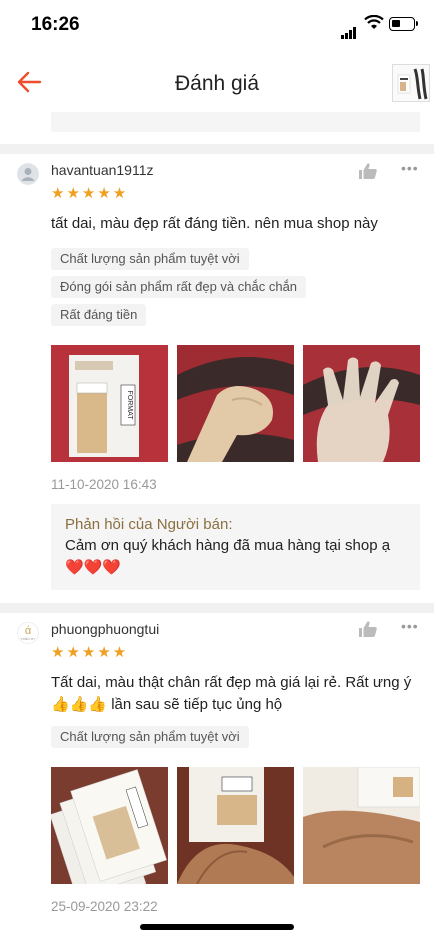  I want to click on page-title: Đánh giá, so click(217, 83).